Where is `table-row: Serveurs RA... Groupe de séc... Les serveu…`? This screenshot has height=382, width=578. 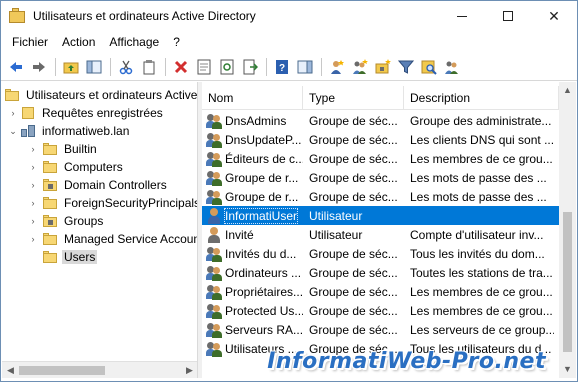
table-row: Serveurs RA... Groupe de séc... Les serveu… is located at coordinates (389, 329).